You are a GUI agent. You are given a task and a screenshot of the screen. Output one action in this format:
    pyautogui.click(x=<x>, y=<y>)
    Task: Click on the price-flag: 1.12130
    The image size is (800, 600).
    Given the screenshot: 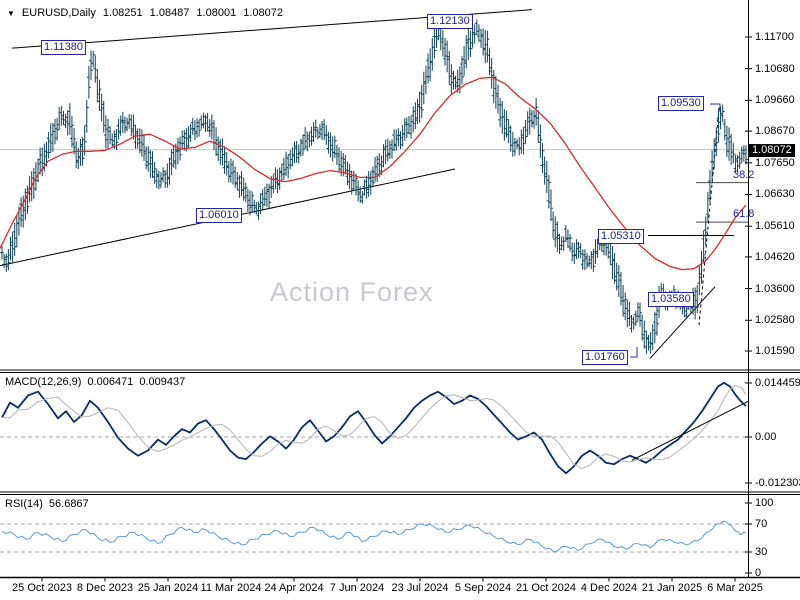 What is the action you would take?
    pyautogui.click(x=450, y=21)
    